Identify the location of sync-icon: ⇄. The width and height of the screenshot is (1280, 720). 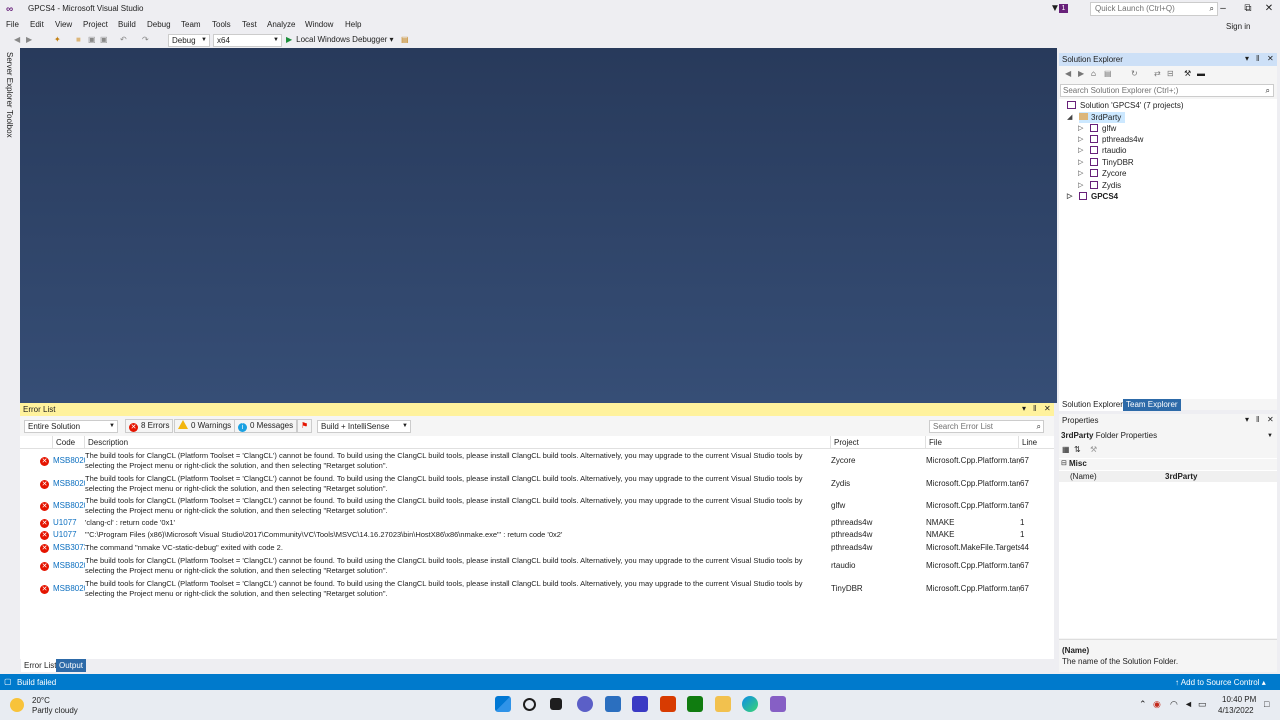
(1157, 73).